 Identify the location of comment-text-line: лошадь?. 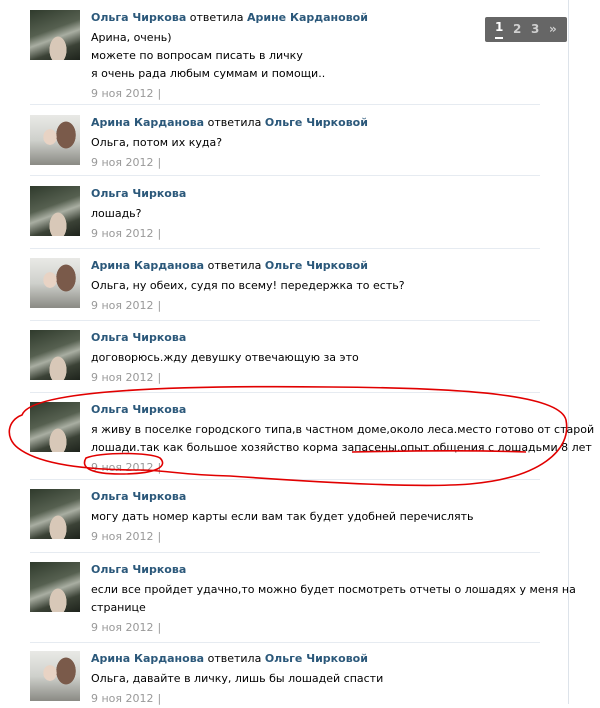
(116, 213).